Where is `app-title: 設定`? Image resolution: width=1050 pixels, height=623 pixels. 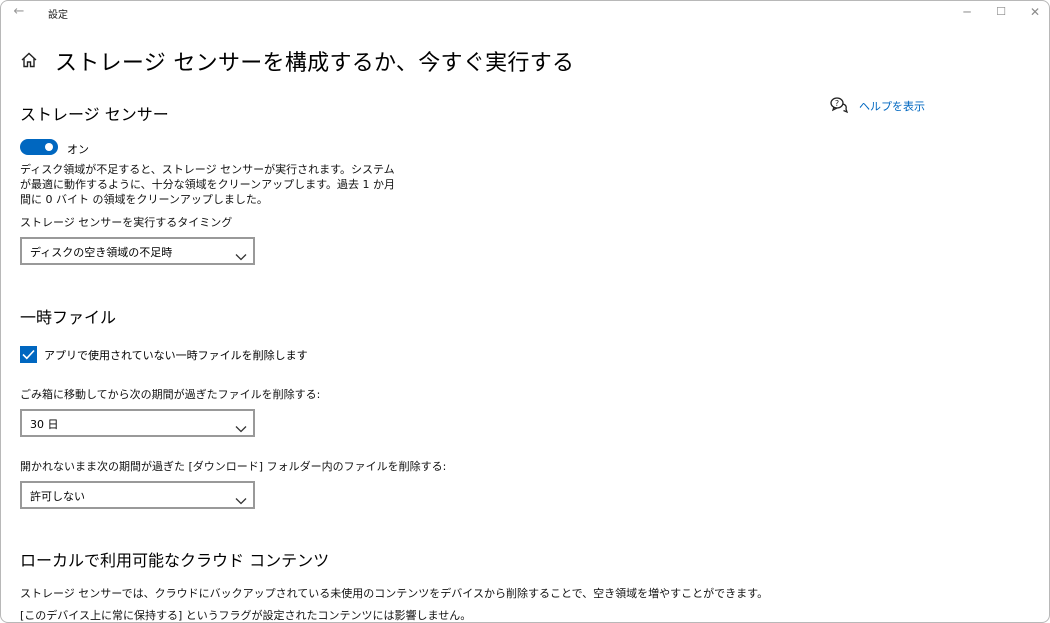 app-title: 設定 is located at coordinates (58, 15).